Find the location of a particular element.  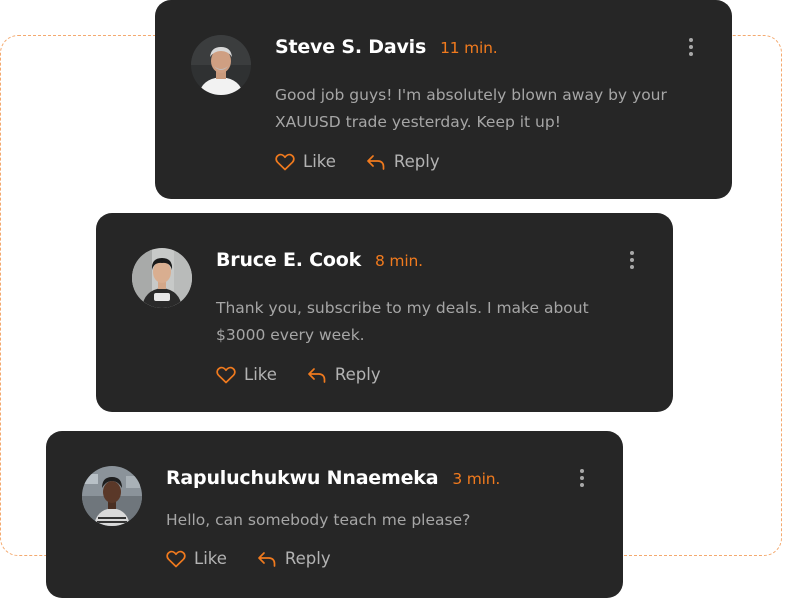

commenter-name-text: Steve S. Davis is located at coordinates (351, 47).